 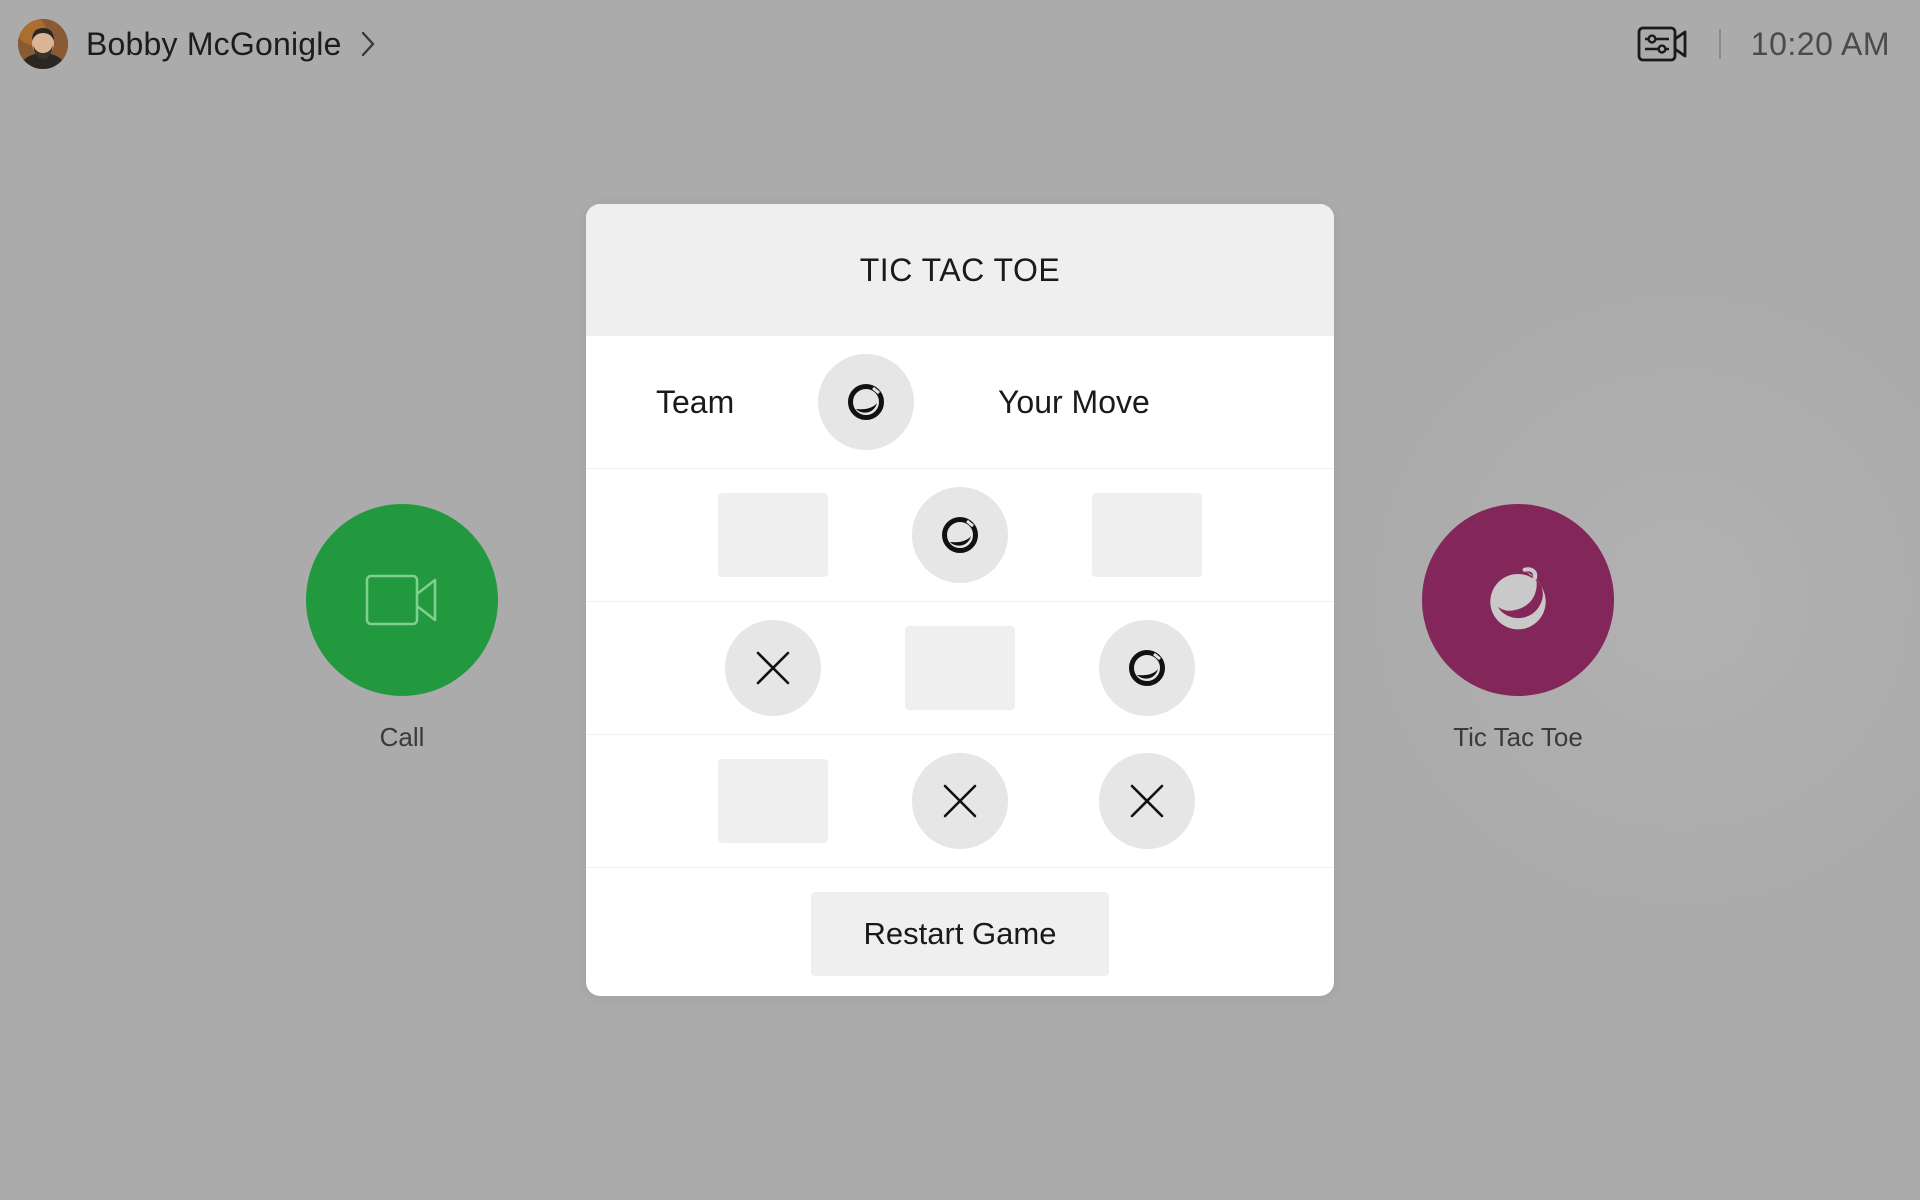 I want to click on tic-tac-toe-label: Tic Tac Toe, so click(x=1518, y=737).